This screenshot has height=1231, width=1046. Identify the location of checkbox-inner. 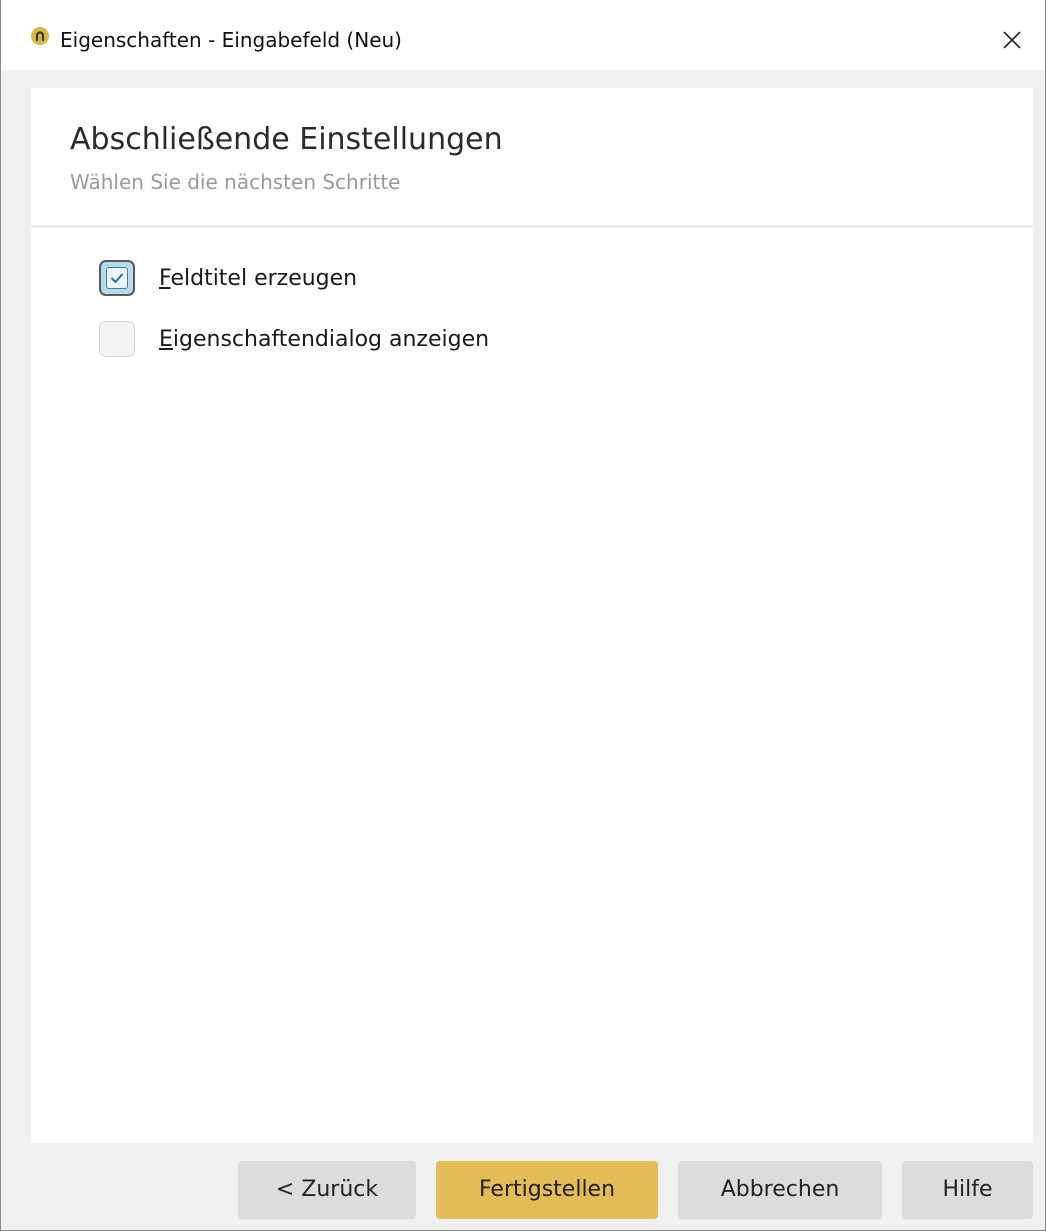
(117, 278).